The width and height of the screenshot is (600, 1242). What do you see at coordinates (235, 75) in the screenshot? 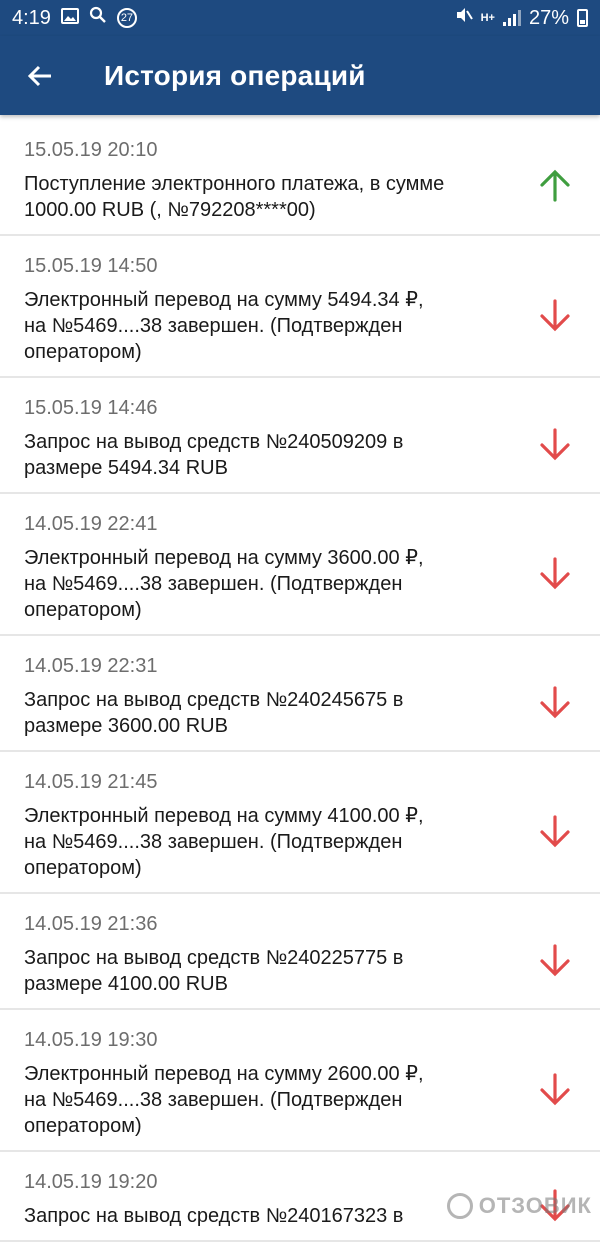
I see `page-title: История операций` at bounding box center [235, 75].